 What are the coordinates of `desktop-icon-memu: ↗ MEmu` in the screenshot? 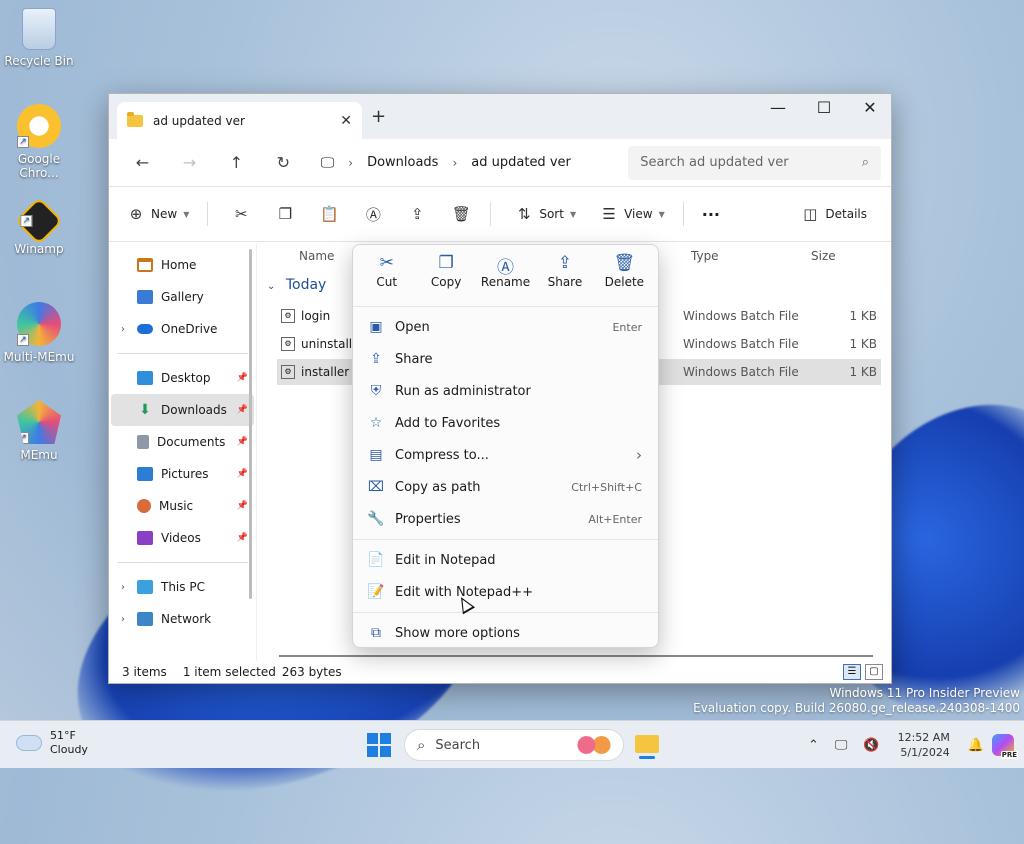 It's located at (39, 431).